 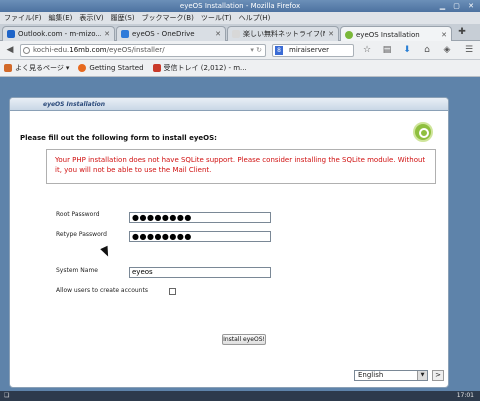 I want to click on installer-header: eyeOS Installation, so click(x=229, y=104).